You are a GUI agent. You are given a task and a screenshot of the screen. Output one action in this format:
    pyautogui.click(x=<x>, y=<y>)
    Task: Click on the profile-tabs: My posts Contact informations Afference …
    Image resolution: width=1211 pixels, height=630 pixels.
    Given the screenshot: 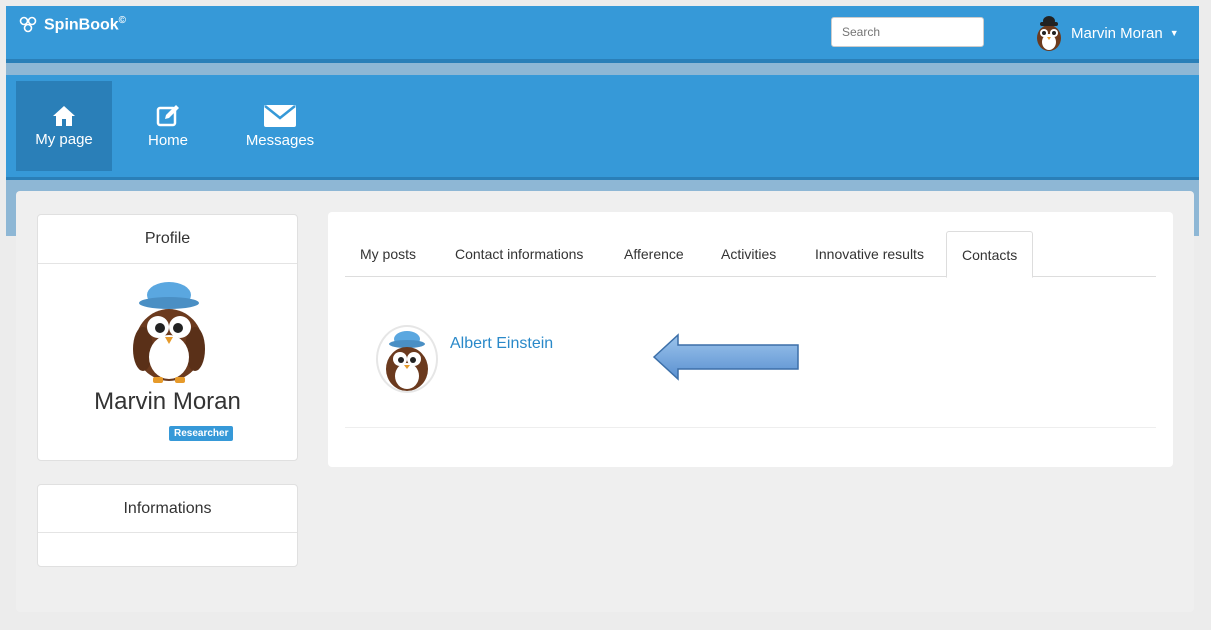 What is the action you would take?
    pyautogui.click(x=750, y=254)
    